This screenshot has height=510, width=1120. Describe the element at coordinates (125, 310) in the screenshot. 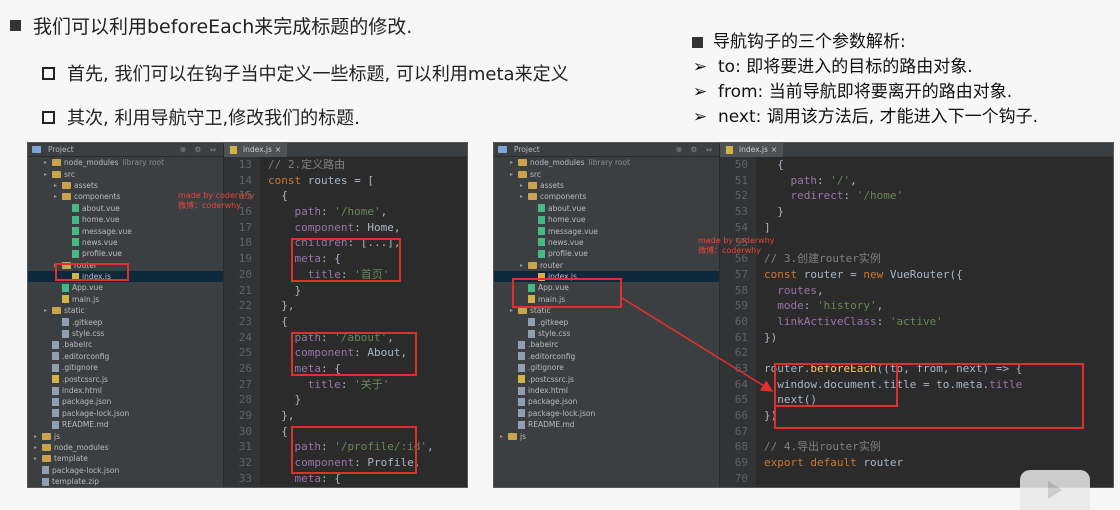

I see `tree-item: ▸ static` at that location.